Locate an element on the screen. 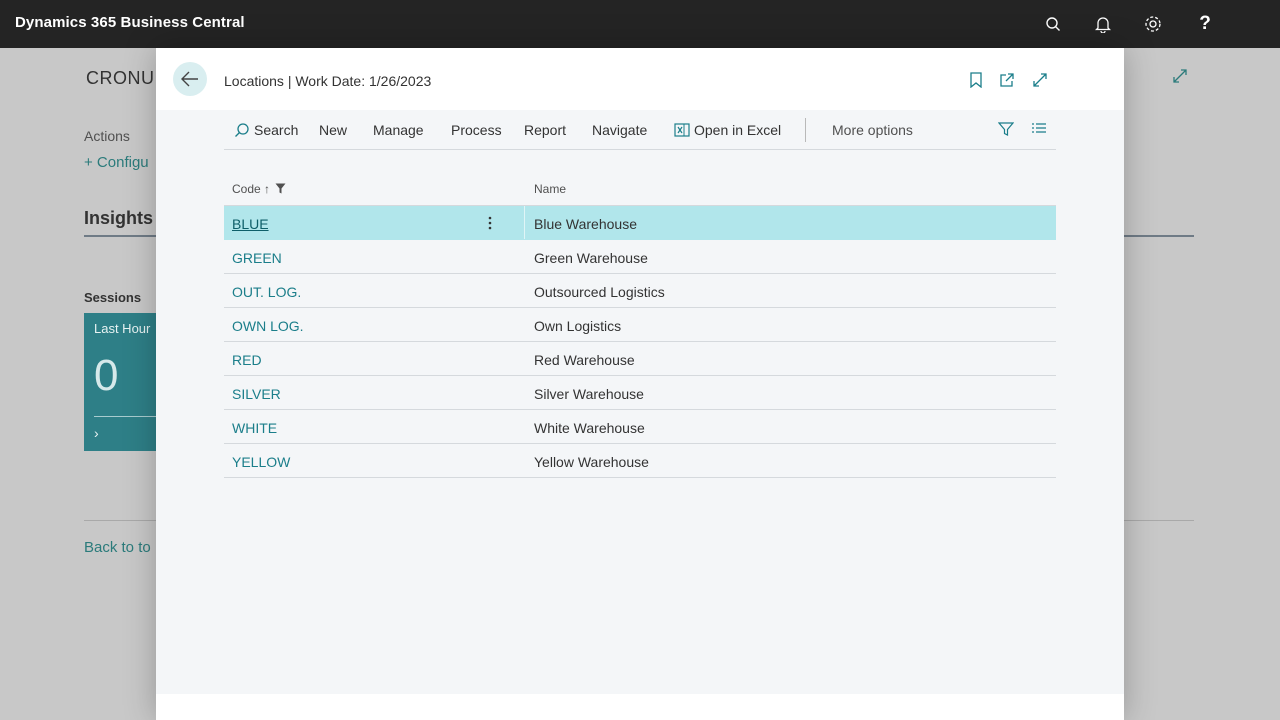 Image resolution: width=1280 pixels, height=720 pixels. navigate-action: Navigate is located at coordinates (619, 130).